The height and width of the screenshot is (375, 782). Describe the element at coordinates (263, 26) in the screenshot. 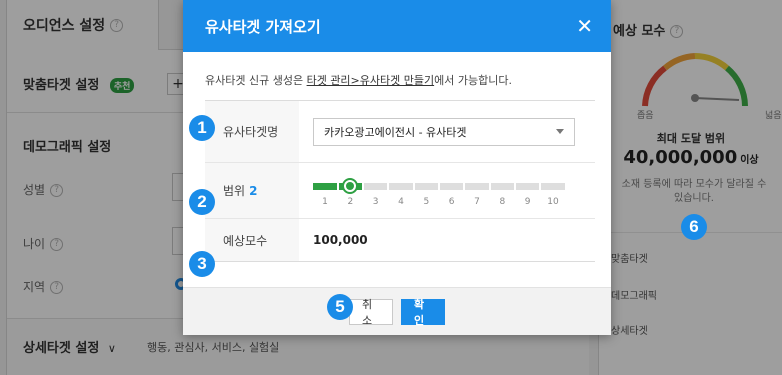

I see `modal-title: 유사타겟 가져오기` at that location.